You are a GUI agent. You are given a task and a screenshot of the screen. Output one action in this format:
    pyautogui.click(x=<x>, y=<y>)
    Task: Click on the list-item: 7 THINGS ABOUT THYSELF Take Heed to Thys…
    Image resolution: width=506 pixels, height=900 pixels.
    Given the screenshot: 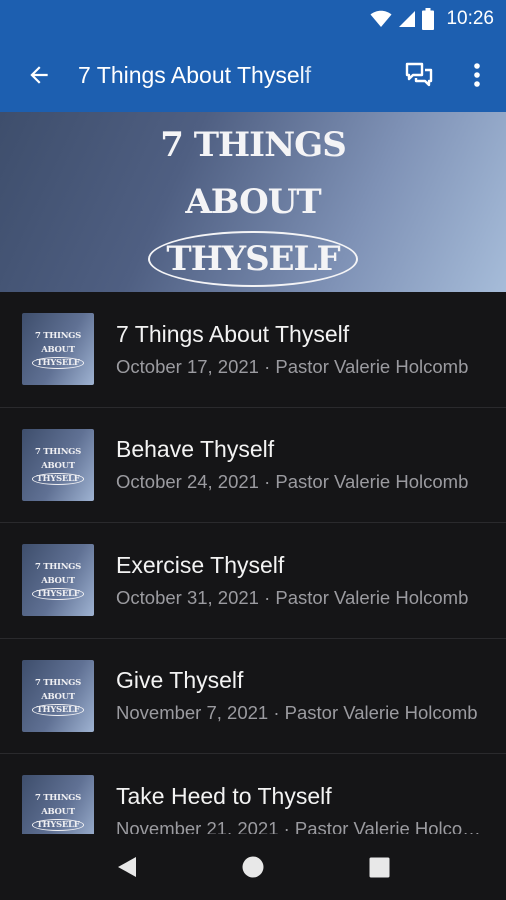 What is the action you would take?
    pyautogui.click(x=253, y=794)
    